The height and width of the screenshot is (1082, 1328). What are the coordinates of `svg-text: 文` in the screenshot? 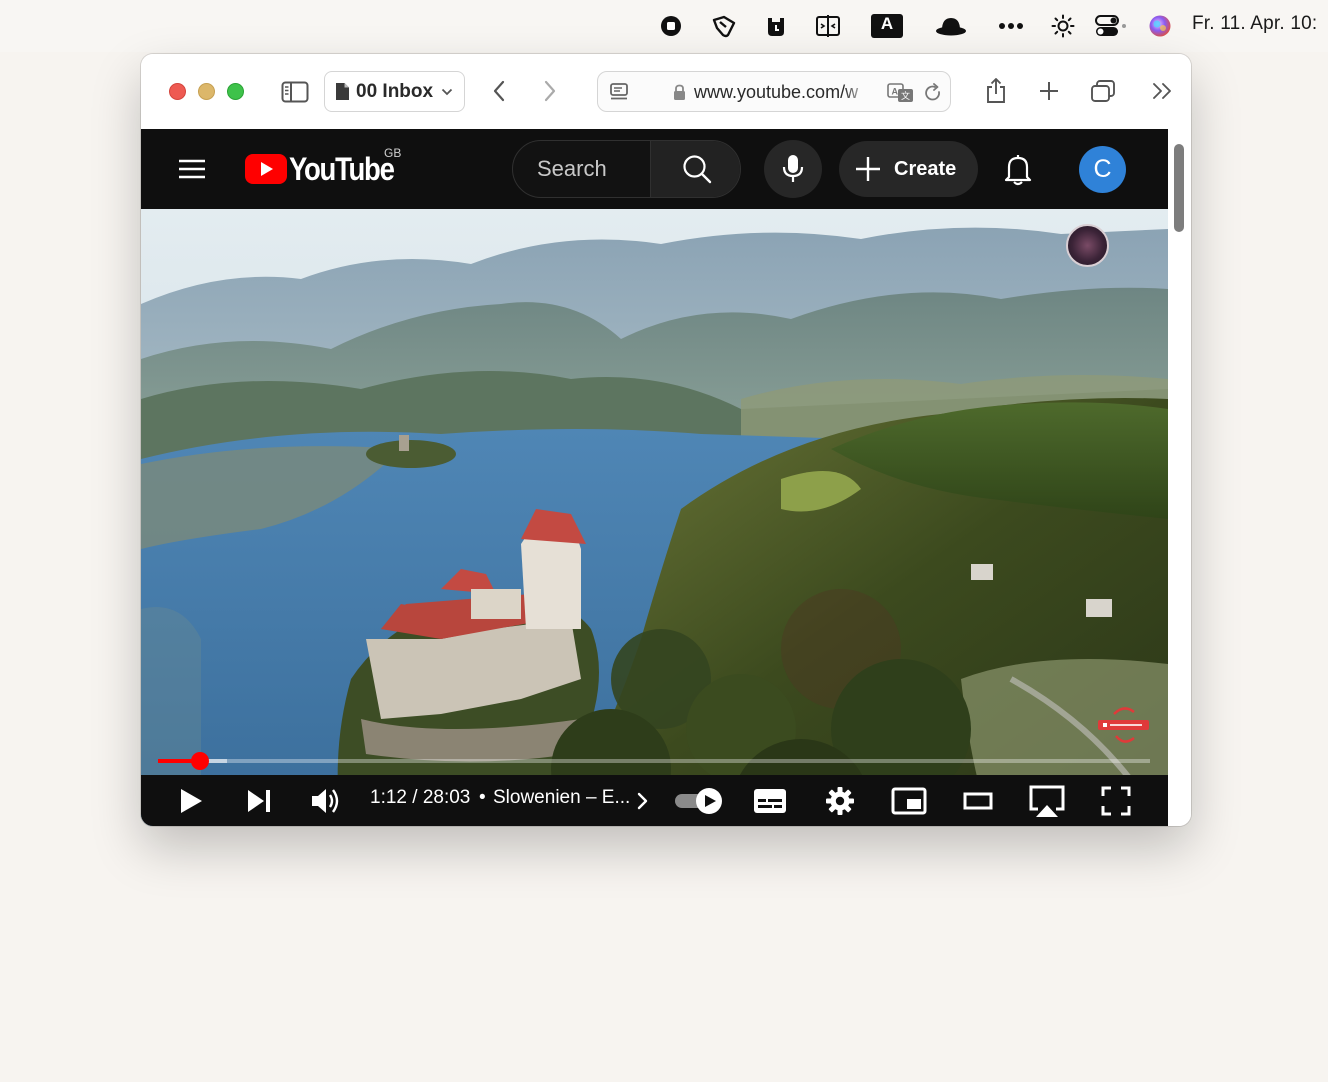 It's located at (905, 96).